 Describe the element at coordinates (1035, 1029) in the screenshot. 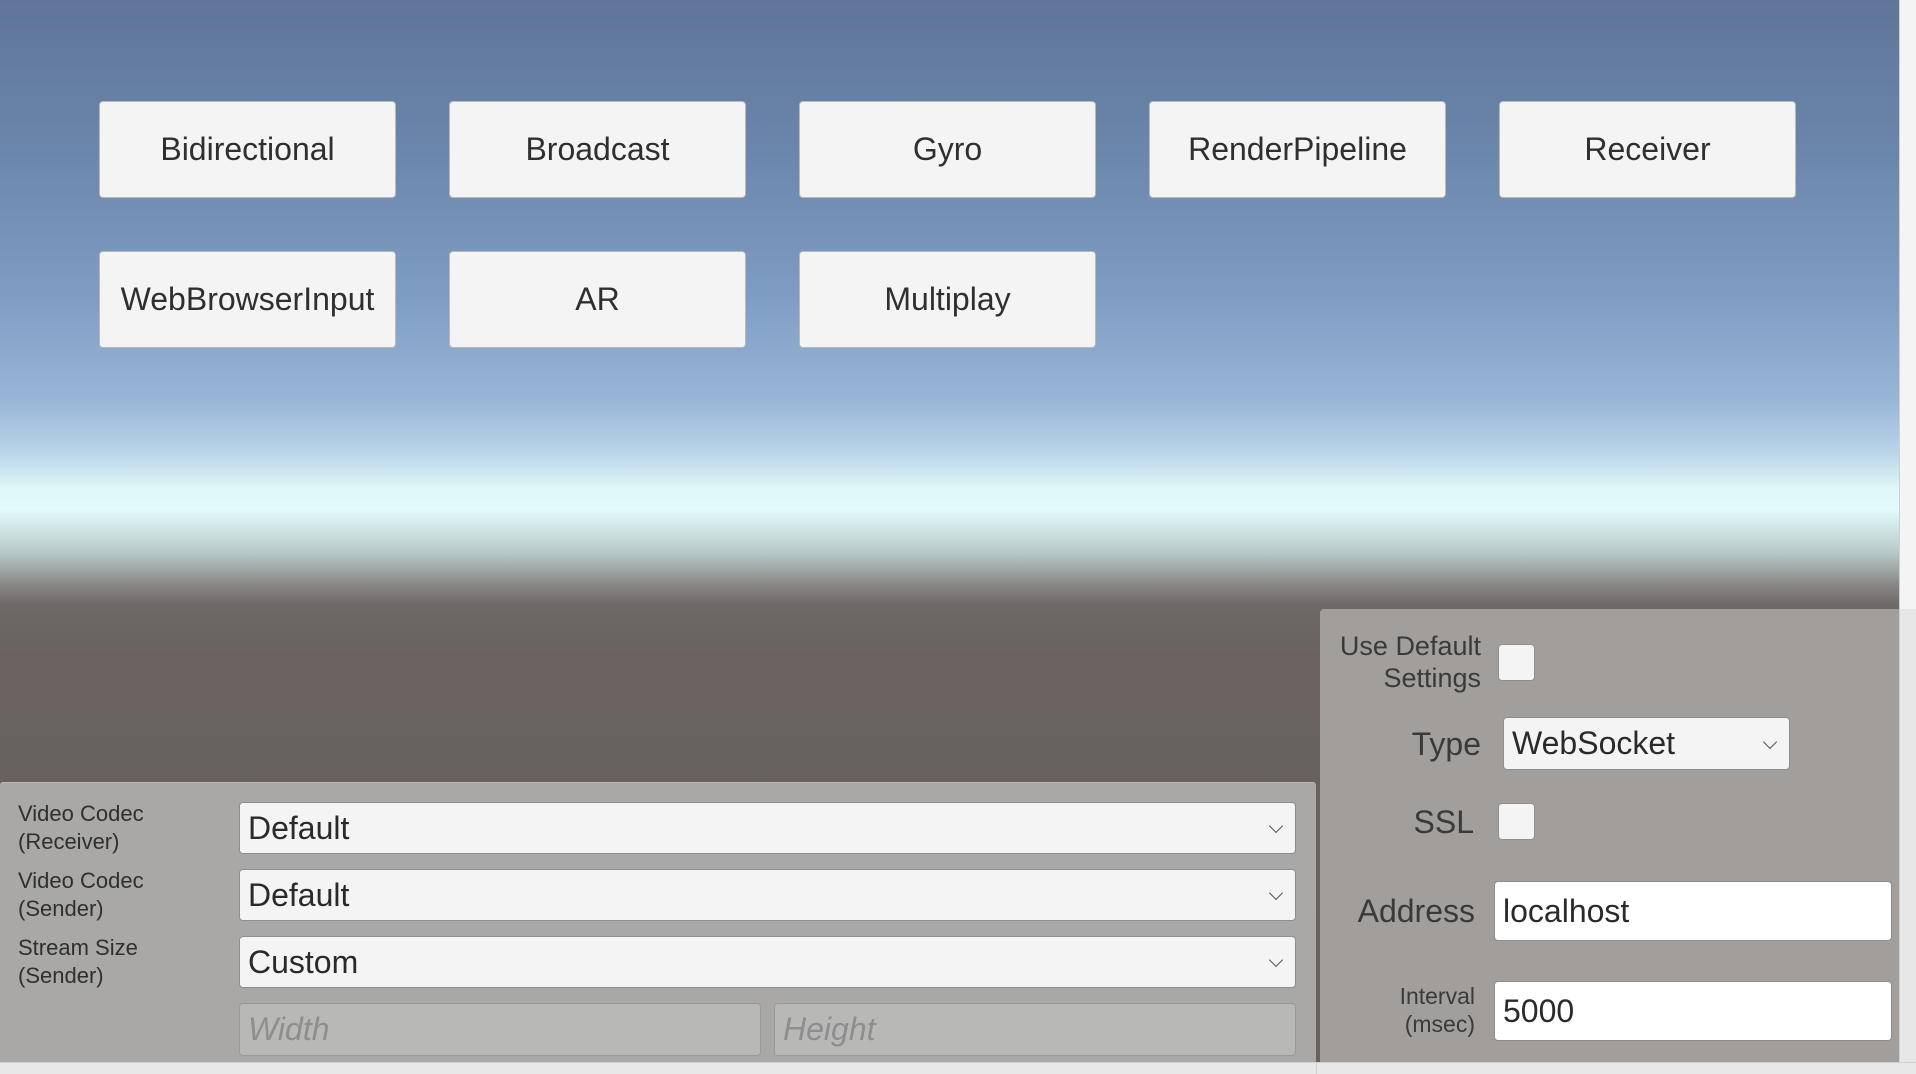

I see `height-input: Height` at that location.